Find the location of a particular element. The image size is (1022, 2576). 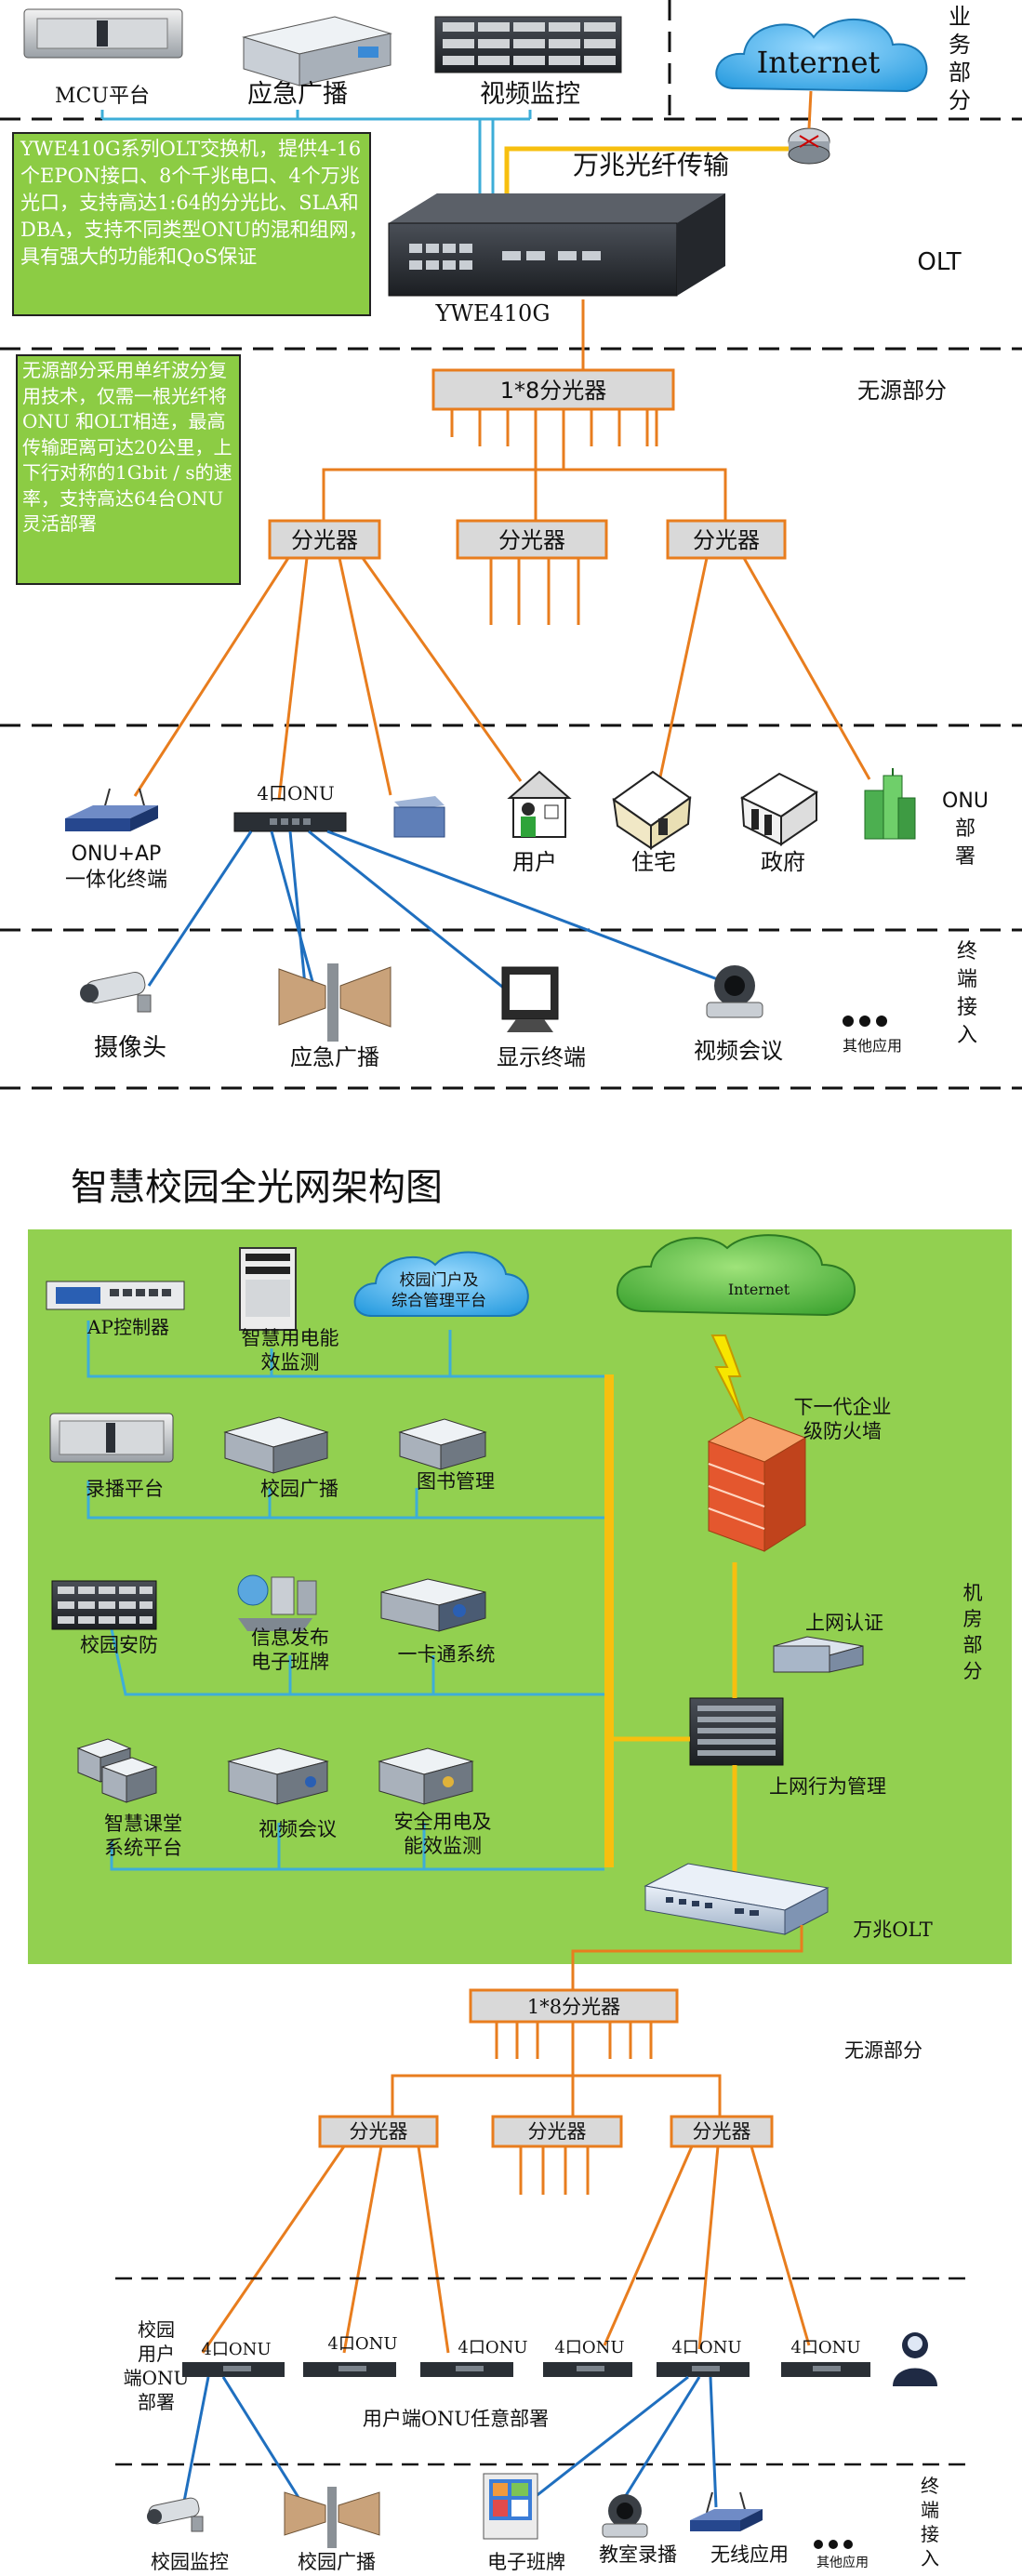

machine-room-char-3: 部 is located at coordinates (973, 1645).